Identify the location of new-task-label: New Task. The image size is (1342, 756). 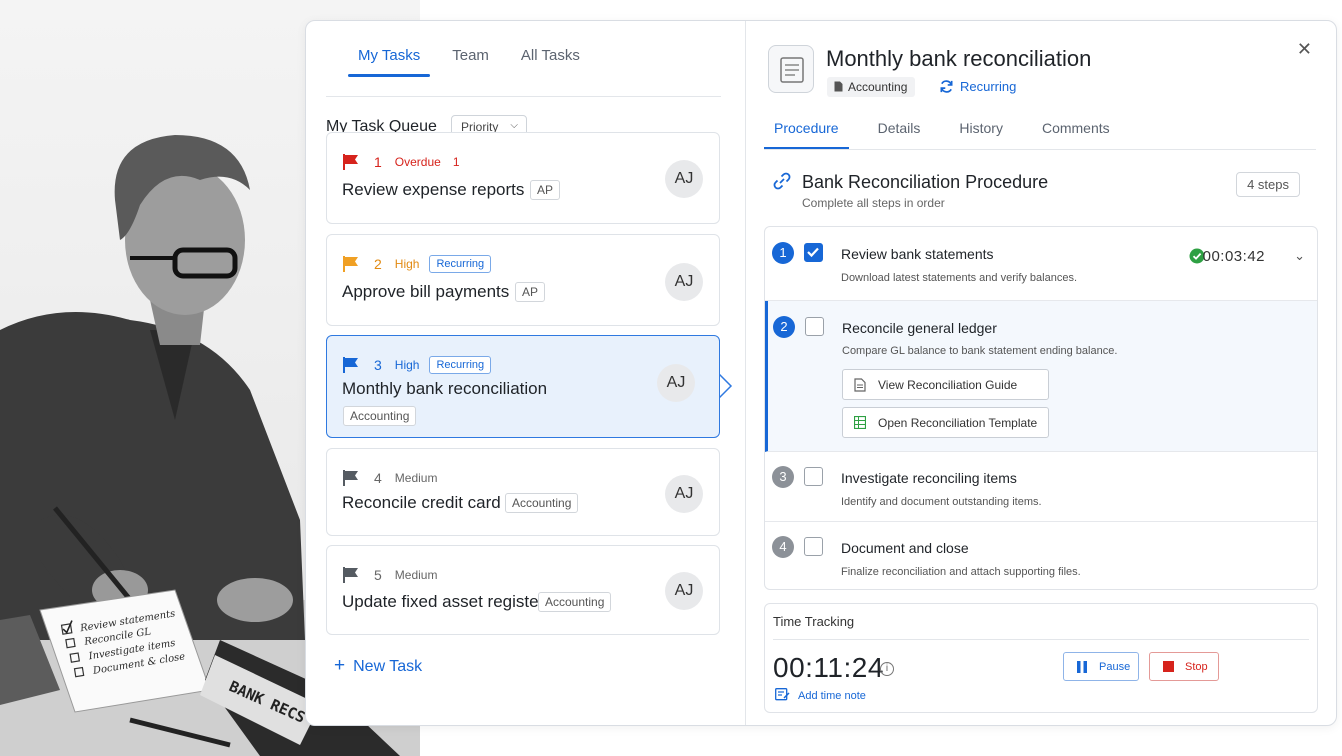
(388, 666).